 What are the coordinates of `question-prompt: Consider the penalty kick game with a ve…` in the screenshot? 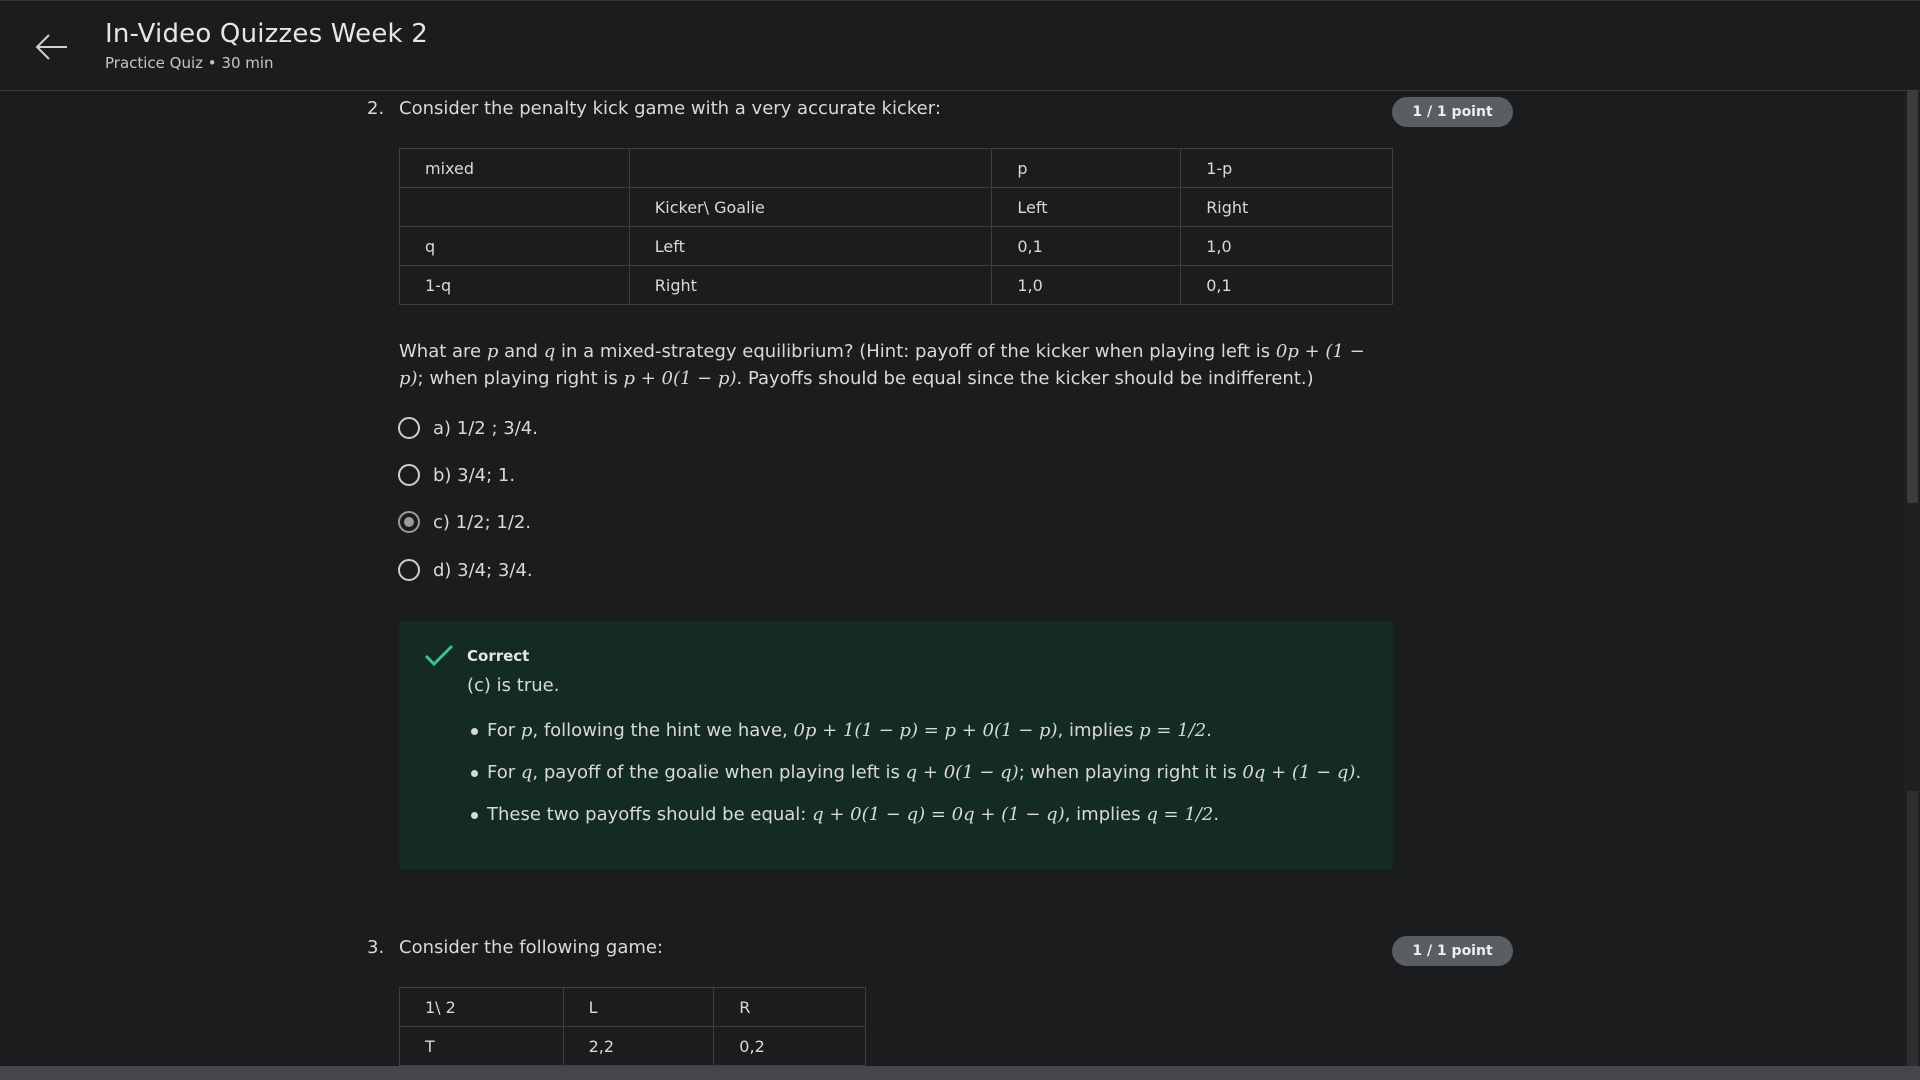 It's located at (670, 108).